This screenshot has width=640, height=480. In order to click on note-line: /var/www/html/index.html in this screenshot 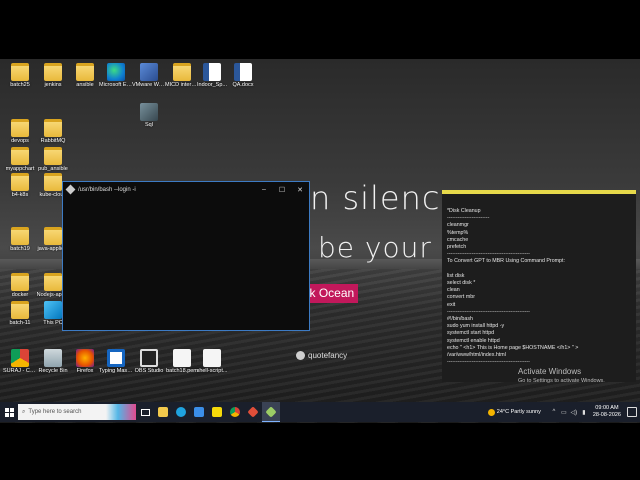, I will do `click(476, 355)`.